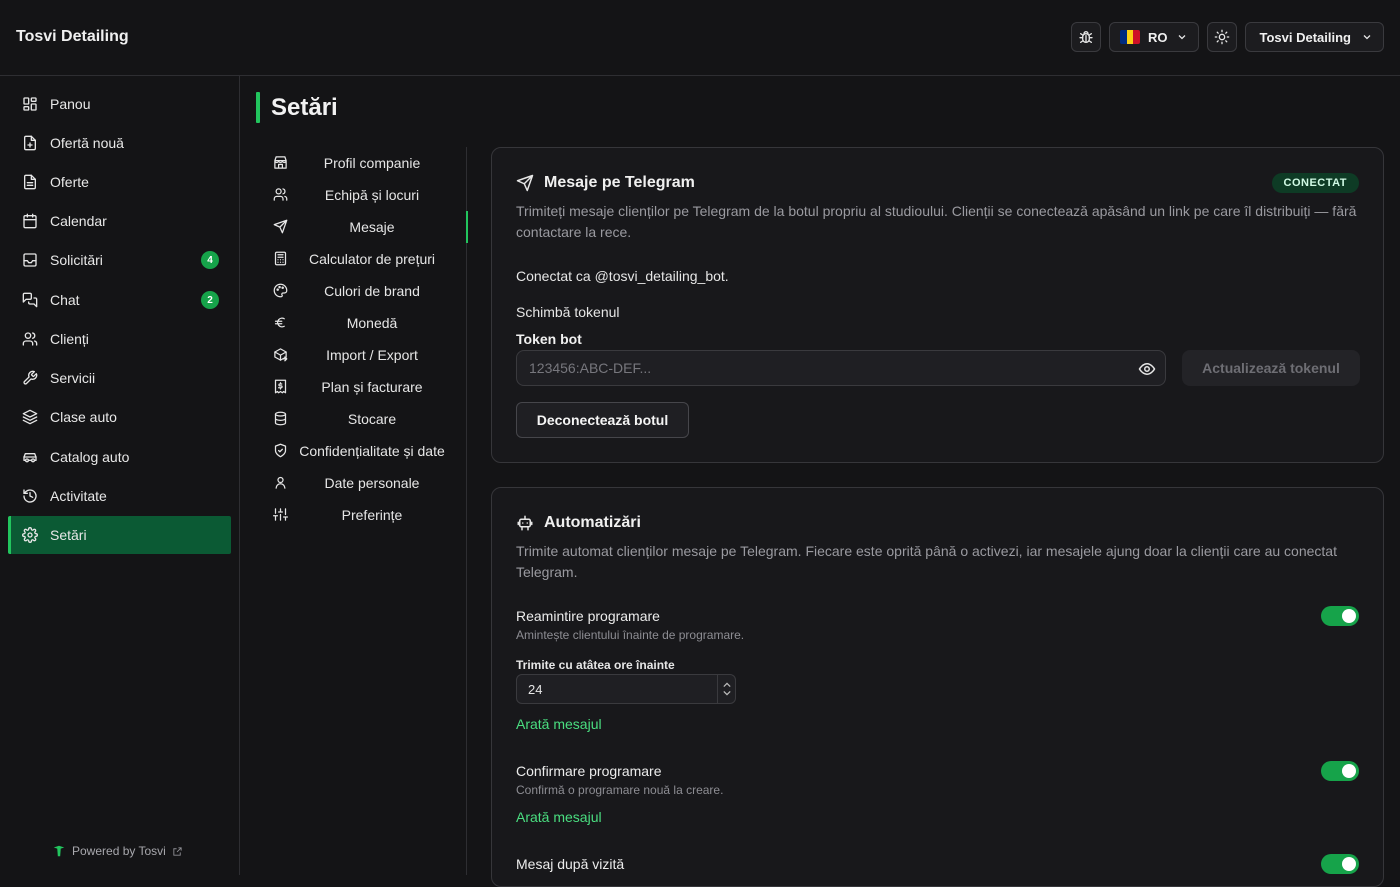 Image resolution: width=1400 pixels, height=887 pixels. What do you see at coordinates (280, 418) in the screenshot?
I see `database-icon` at bounding box center [280, 418].